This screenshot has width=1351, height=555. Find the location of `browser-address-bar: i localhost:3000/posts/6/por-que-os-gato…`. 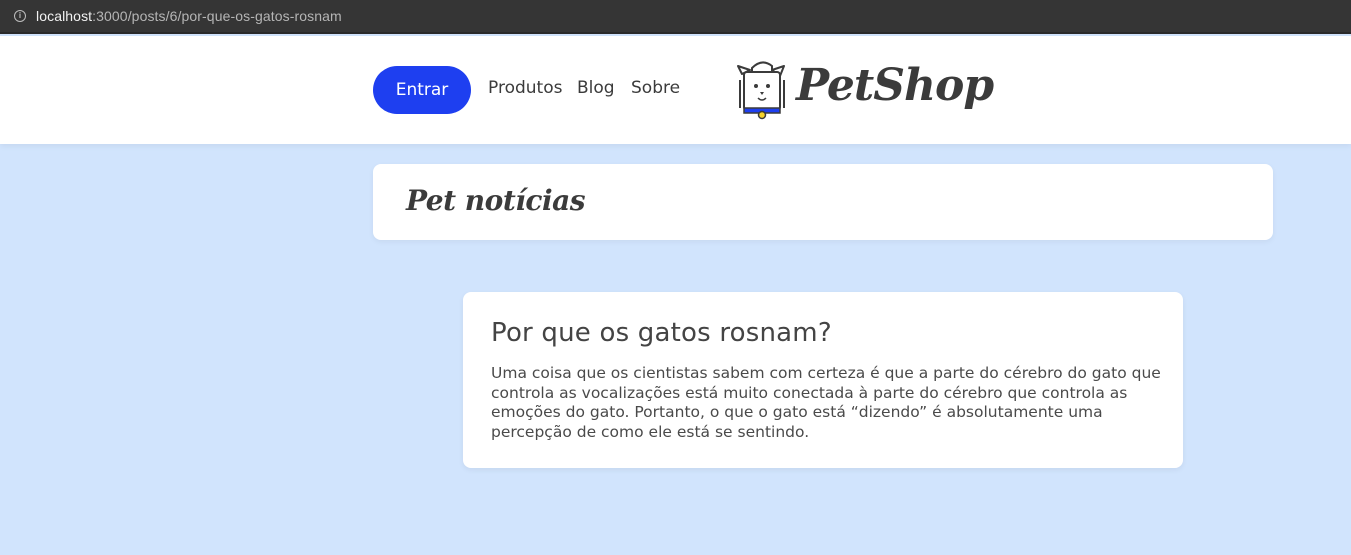

browser-address-bar: i localhost:3000/posts/6/por-que-os-gato… is located at coordinates (675, 17).